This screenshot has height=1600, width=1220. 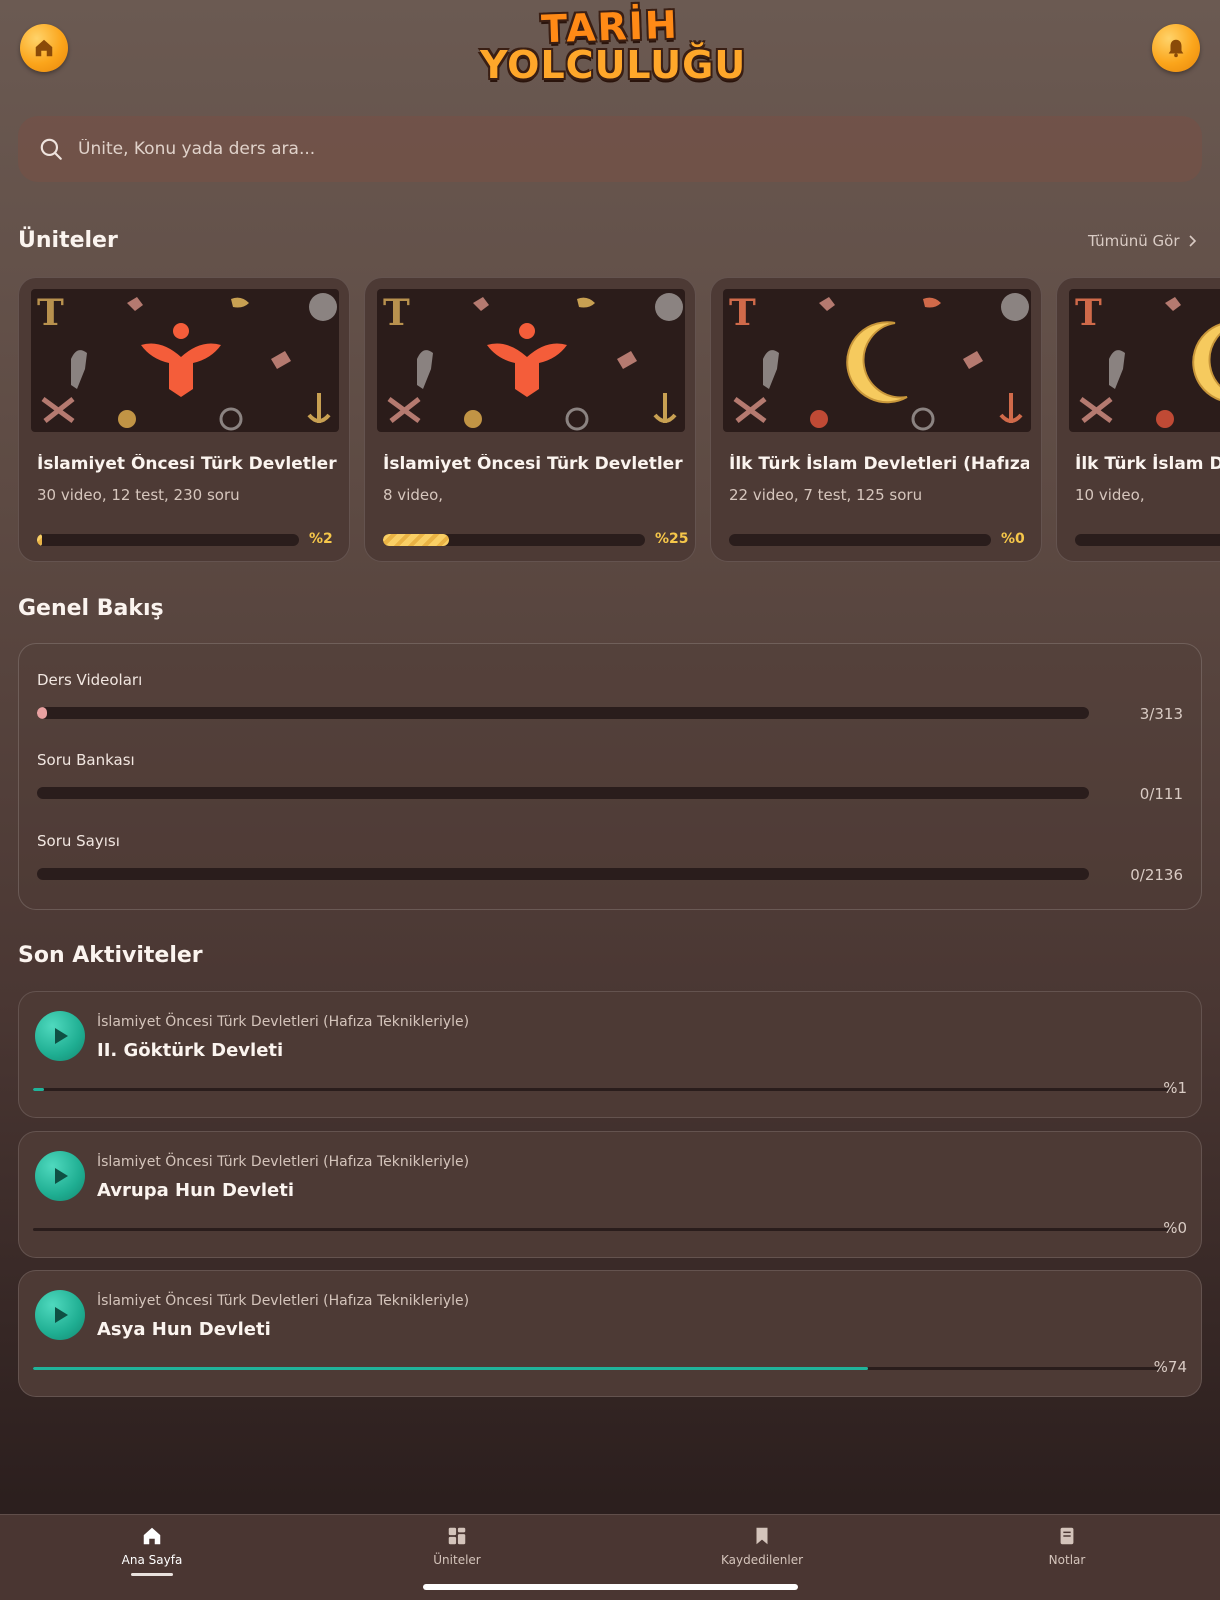 What do you see at coordinates (42, 713) in the screenshot?
I see `overview-progress-fill` at bounding box center [42, 713].